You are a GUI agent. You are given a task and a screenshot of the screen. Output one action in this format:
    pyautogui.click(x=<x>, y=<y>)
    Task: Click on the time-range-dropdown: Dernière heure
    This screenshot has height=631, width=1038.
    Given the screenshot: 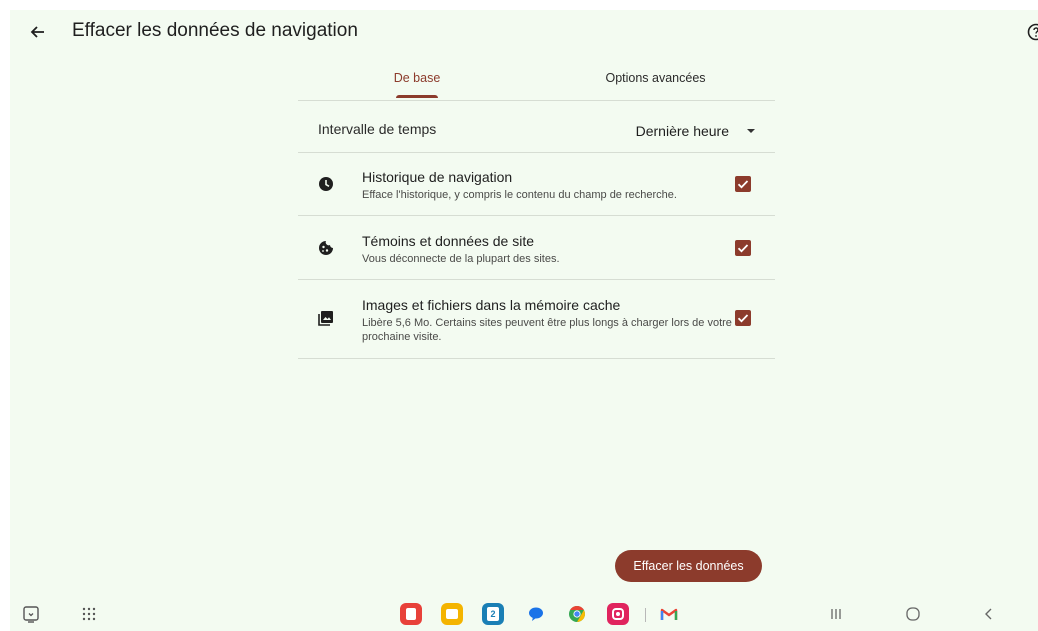 What is the action you would take?
    pyautogui.click(x=695, y=131)
    